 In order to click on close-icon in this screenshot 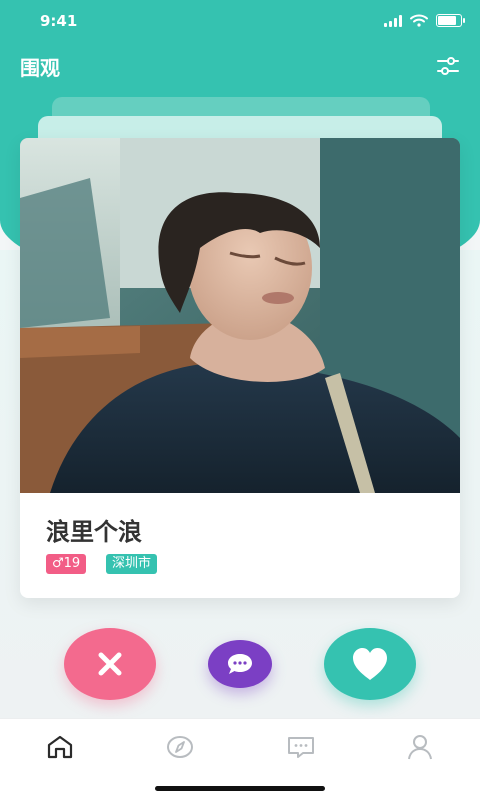, I will do `click(110, 664)`.